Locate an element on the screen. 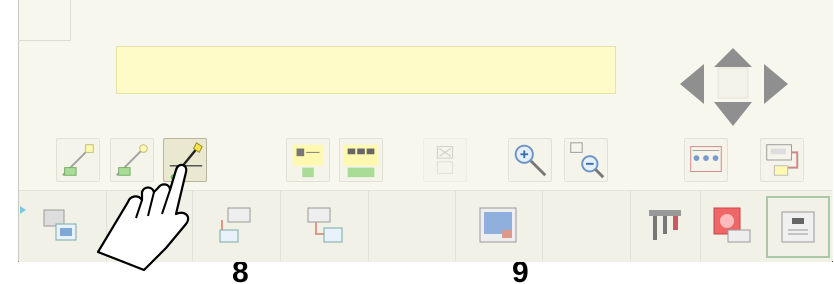  zoom-out-icon is located at coordinates (587, 160).